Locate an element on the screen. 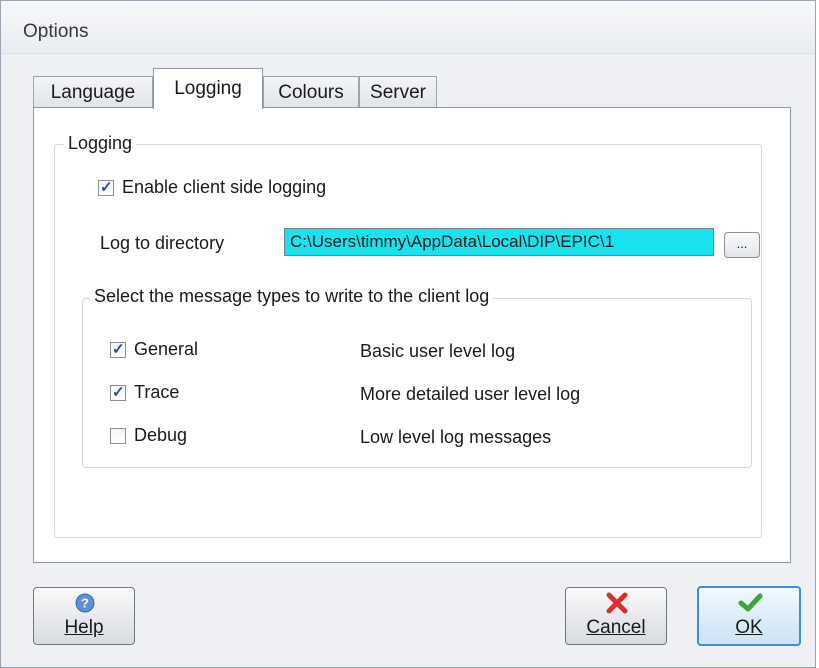 This screenshot has height=668, width=819. cancel-button: Cancel is located at coordinates (616, 616).